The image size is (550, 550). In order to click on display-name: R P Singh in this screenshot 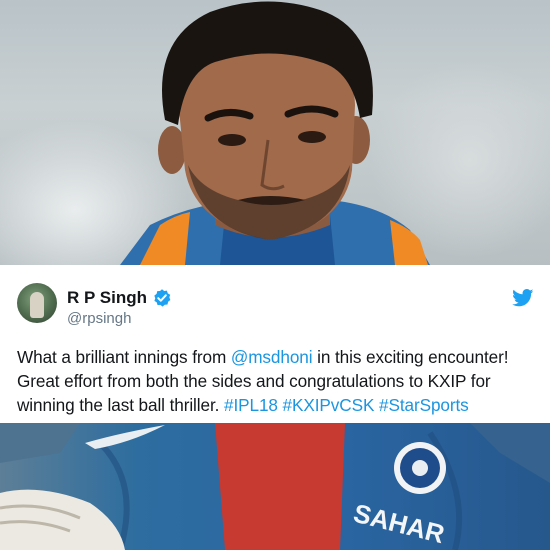, I will do `click(107, 298)`.